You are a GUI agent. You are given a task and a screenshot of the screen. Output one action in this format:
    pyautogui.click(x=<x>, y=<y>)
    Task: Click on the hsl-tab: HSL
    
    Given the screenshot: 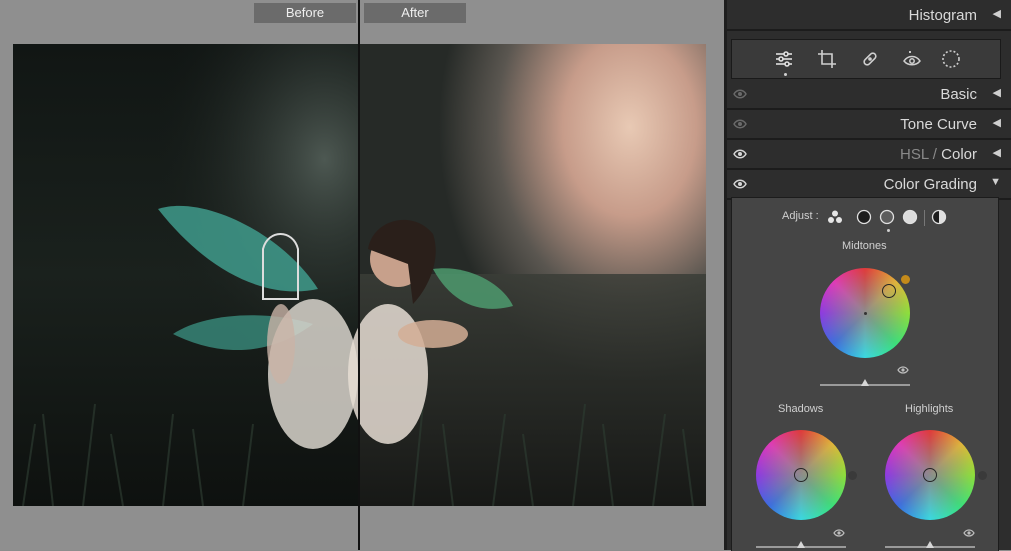 What is the action you would take?
    pyautogui.click(x=914, y=154)
    